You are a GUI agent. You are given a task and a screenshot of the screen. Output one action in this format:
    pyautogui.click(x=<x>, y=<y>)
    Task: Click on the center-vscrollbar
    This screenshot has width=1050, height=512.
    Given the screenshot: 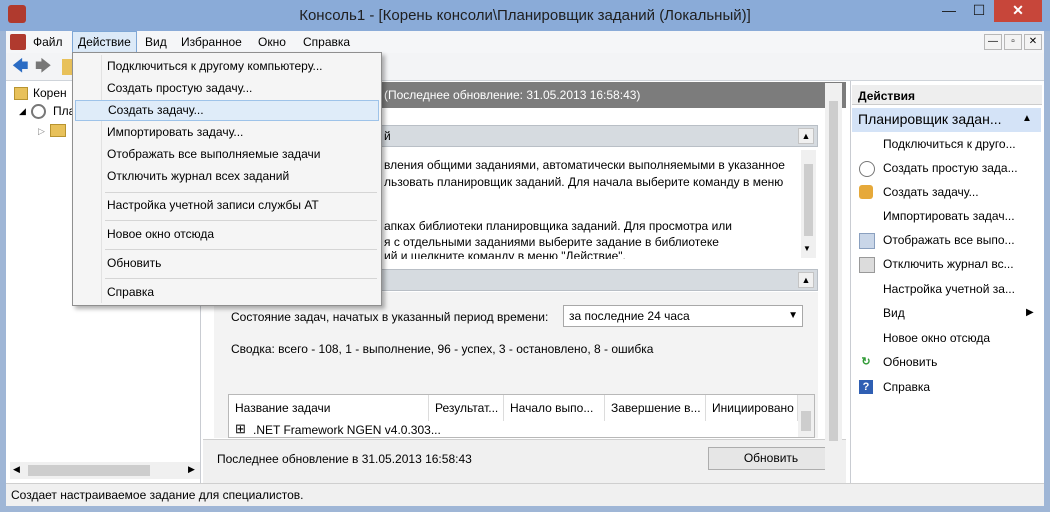 What is the action you would take?
    pyautogui.click(x=833, y=281)
    